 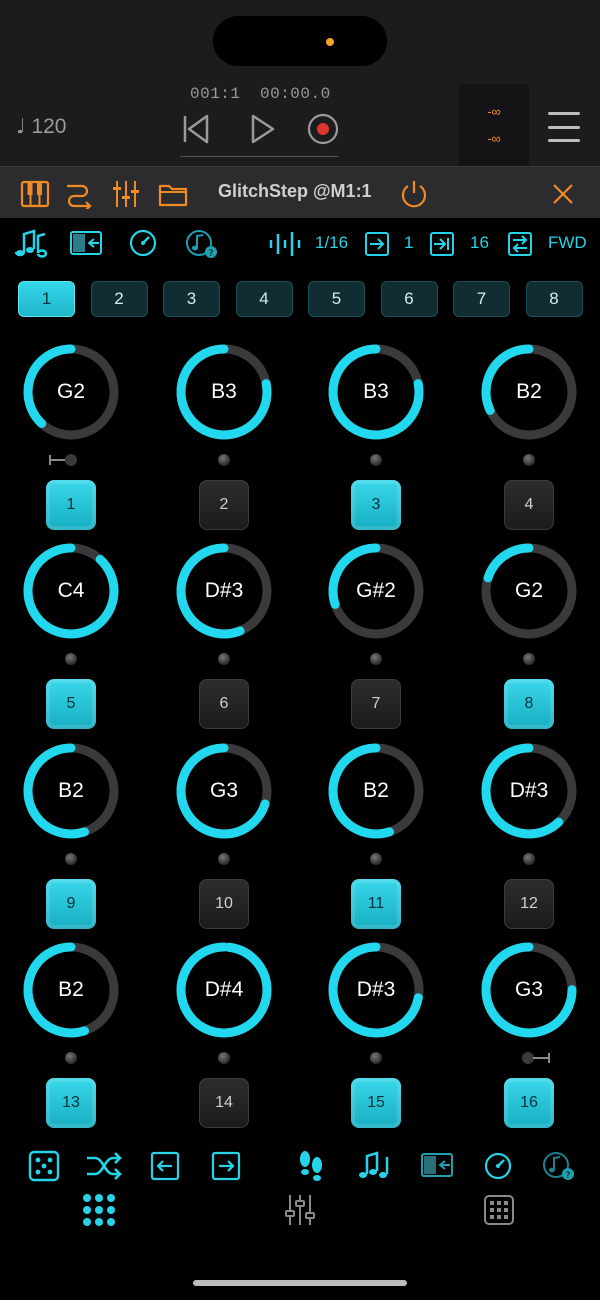 I want to click on knob-note-label: B2, so click(x=376, y=790).